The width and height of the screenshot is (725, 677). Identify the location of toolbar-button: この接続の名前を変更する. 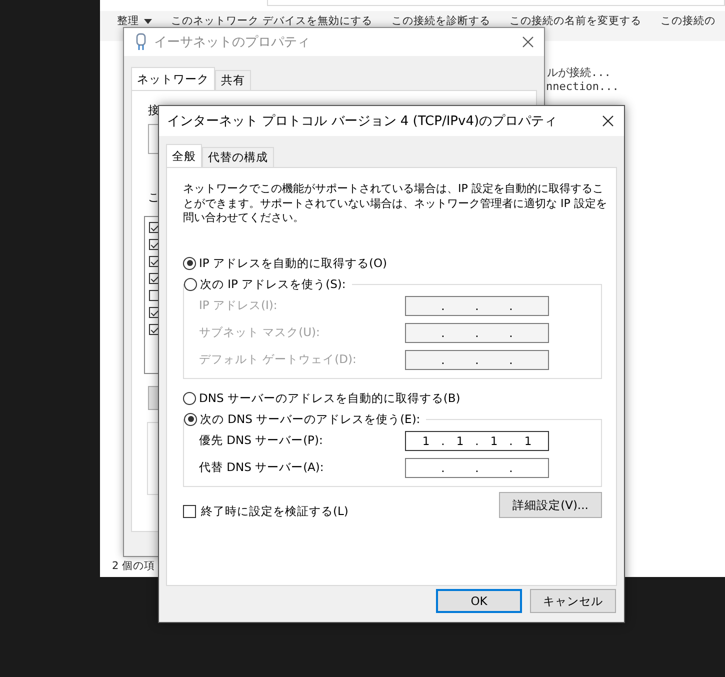
(582, 21).